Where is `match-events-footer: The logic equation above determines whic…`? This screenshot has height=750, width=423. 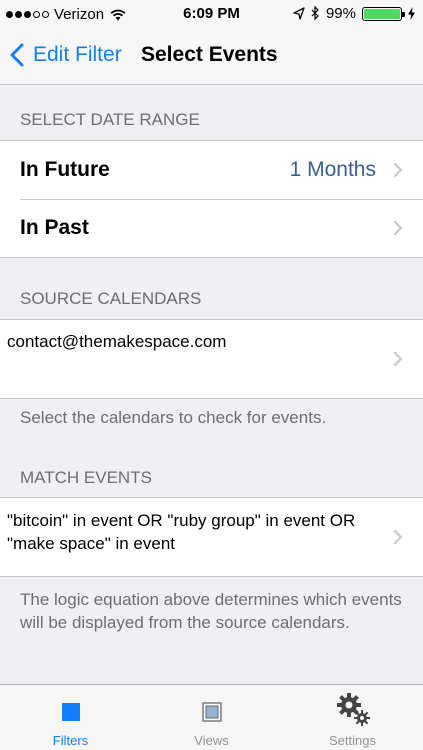 match-events-footer: The logic equation above determines whic… is located at coordinates (211, 611).